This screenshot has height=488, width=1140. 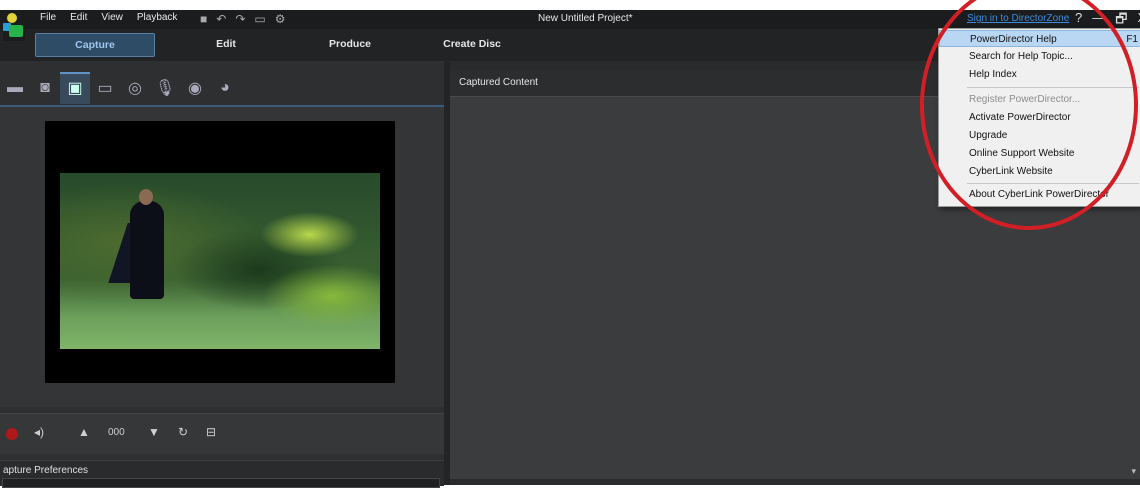 What do you see at coordinates (39, 432) in the screenshot?
I see `volume-icon: ◂)` at bounding box center [39, 432].